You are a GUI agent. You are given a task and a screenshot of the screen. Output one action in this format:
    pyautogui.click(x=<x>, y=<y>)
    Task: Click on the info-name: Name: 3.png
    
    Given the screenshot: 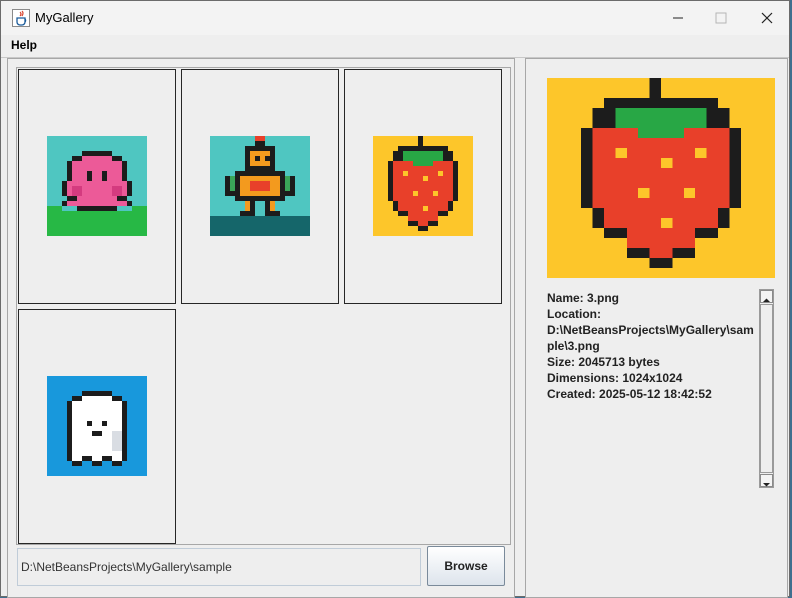 What is the action you would take?
    pyautogui.click(x=583, y=298)
    